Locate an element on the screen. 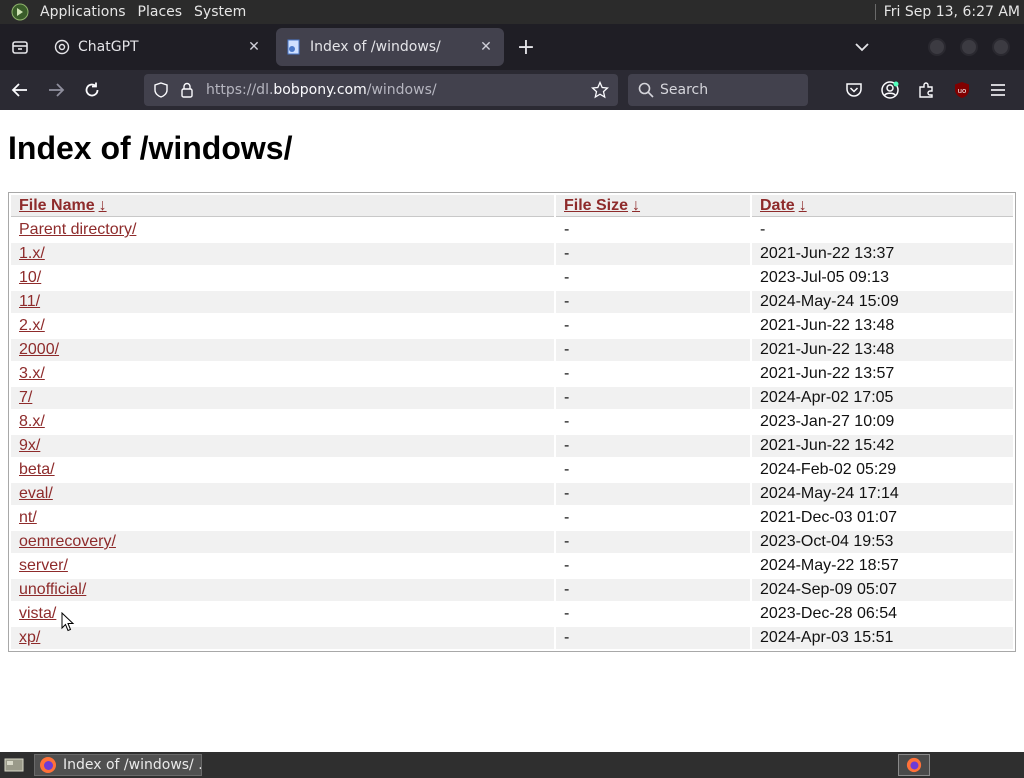 The height and width of the screenshot is (778, 1024). directory-link: 9x/ is located at coordinates (29, 445).